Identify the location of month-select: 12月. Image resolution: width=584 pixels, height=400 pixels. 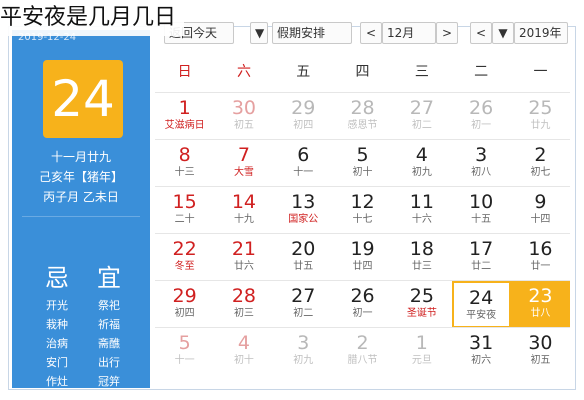
(409, 33).